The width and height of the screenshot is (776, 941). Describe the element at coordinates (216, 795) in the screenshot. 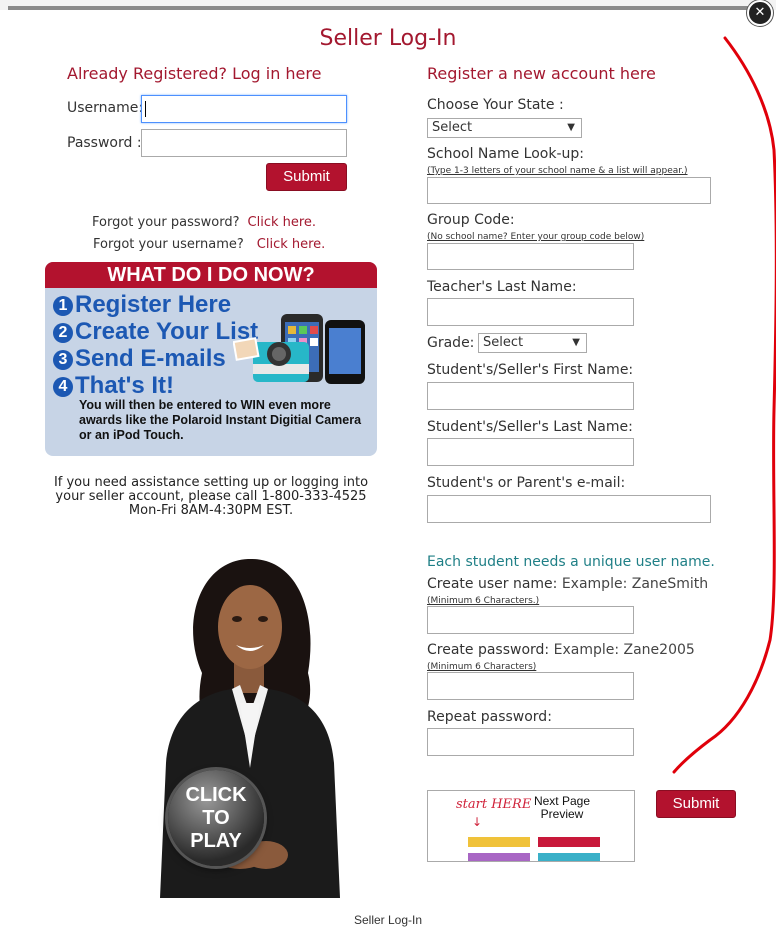

I see `play-line-1: CLICK` at that location.